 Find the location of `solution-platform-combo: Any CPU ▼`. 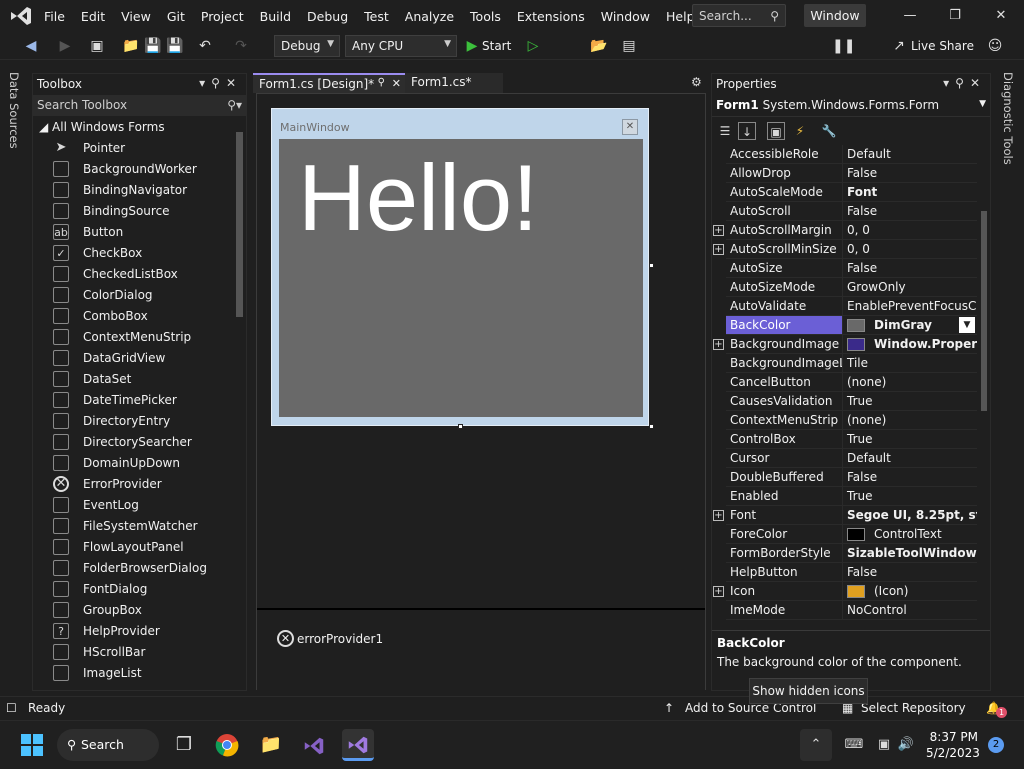

solution-platform-combo: Any CPU ▼ is located at coordinates (401, 46).